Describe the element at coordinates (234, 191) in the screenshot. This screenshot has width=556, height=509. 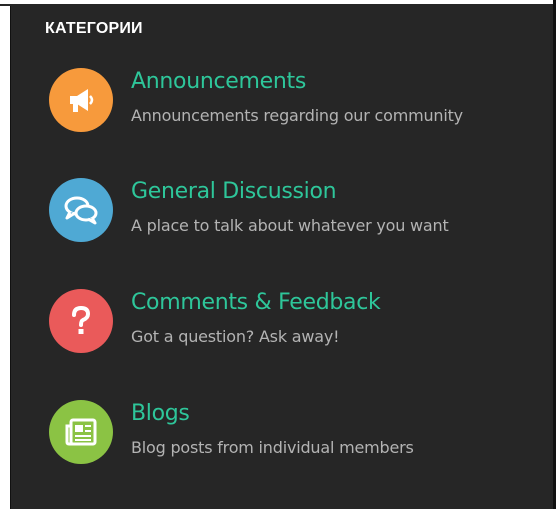
I see `category-title: General Discussion` at that location.